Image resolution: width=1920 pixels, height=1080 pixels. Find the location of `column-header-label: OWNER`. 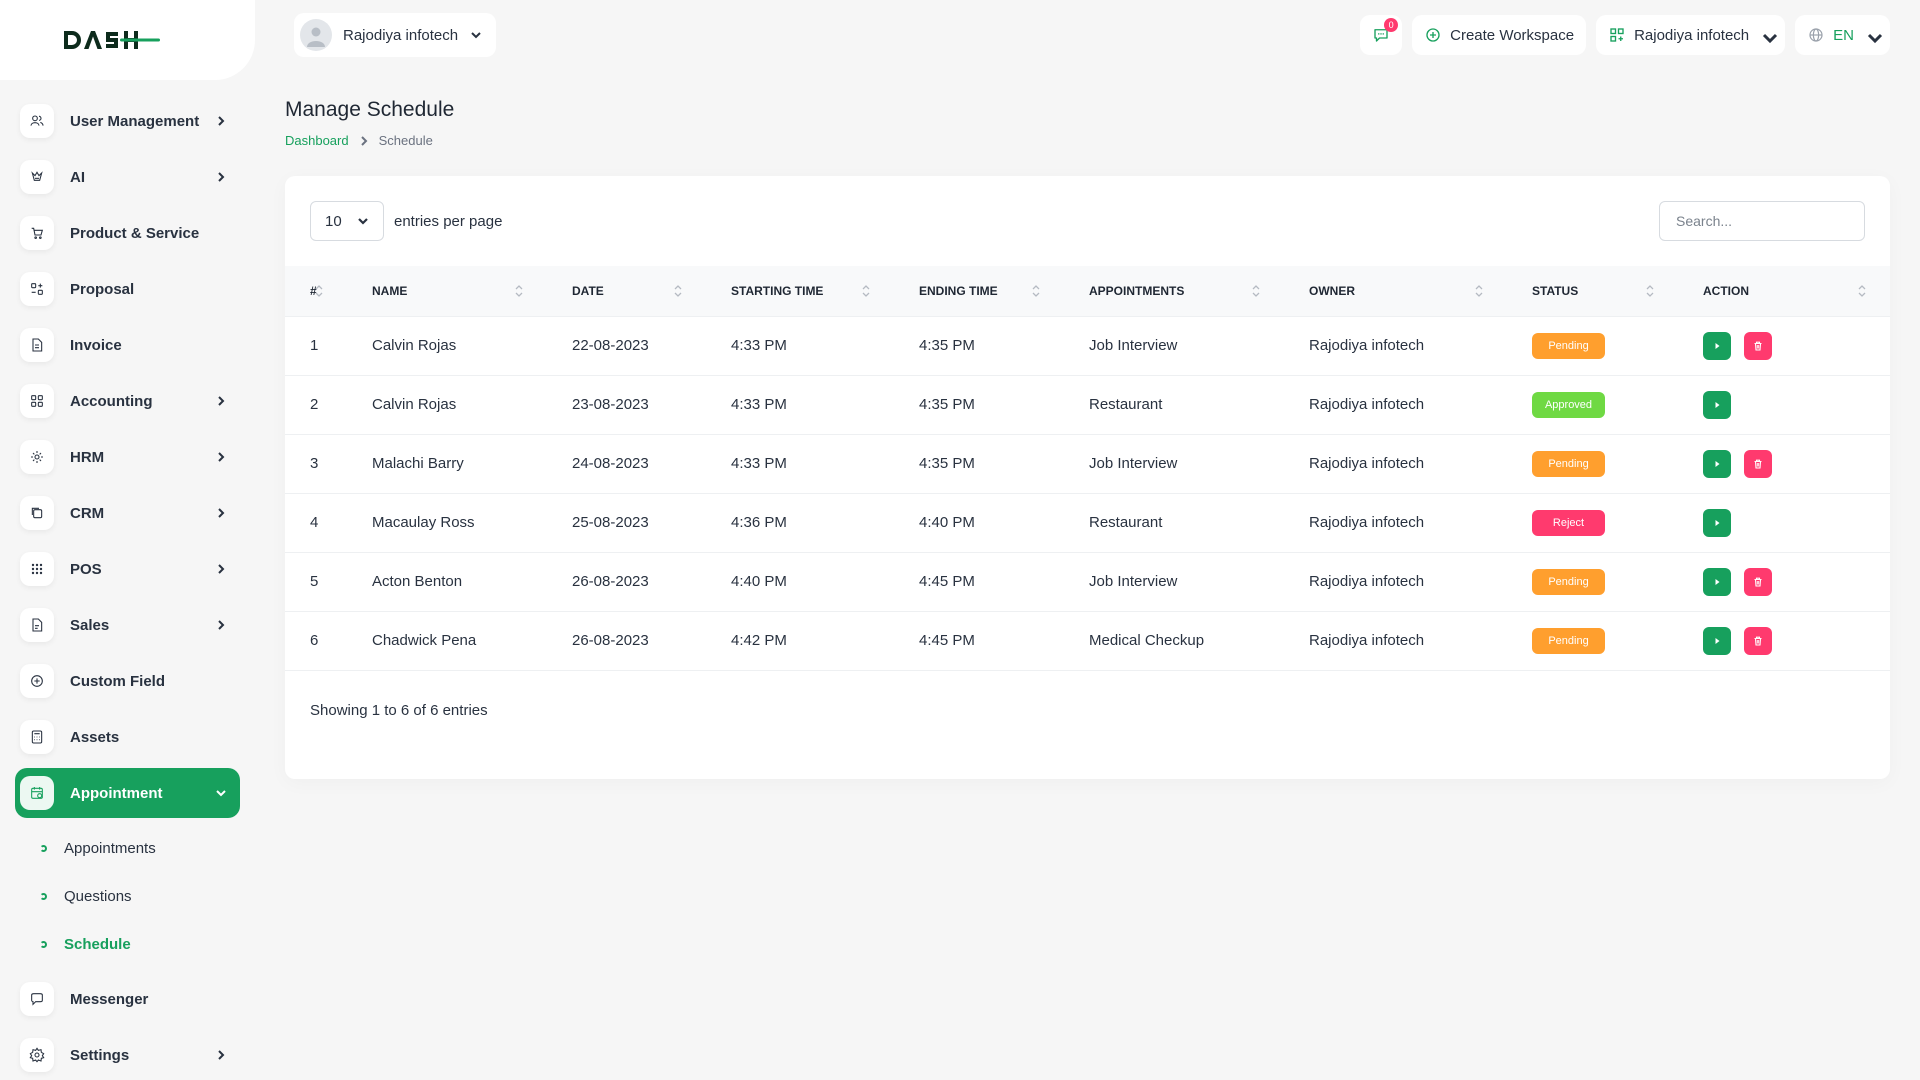

column-header-label: OWNER is located at coordinates (1332, 290).